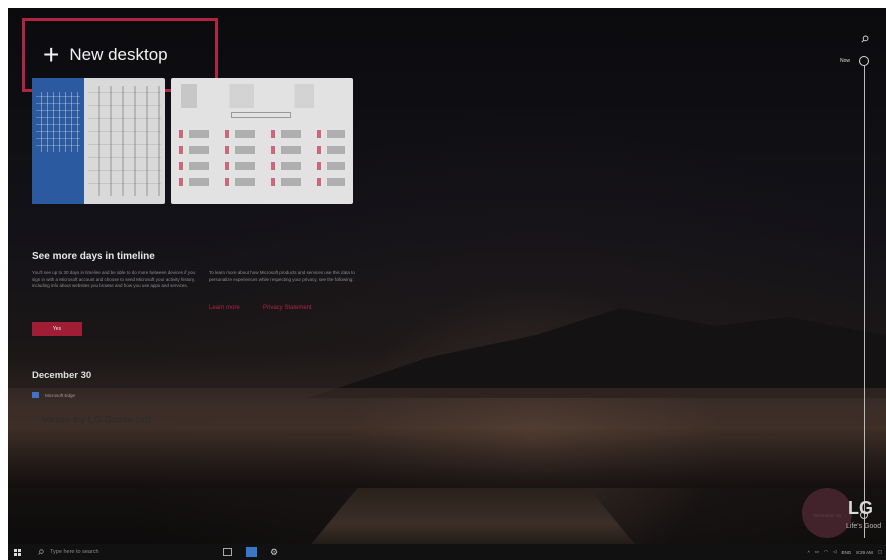 This screenshot has height=560, width=886. I want to click on network-icon: ◠, so click(826, 552).